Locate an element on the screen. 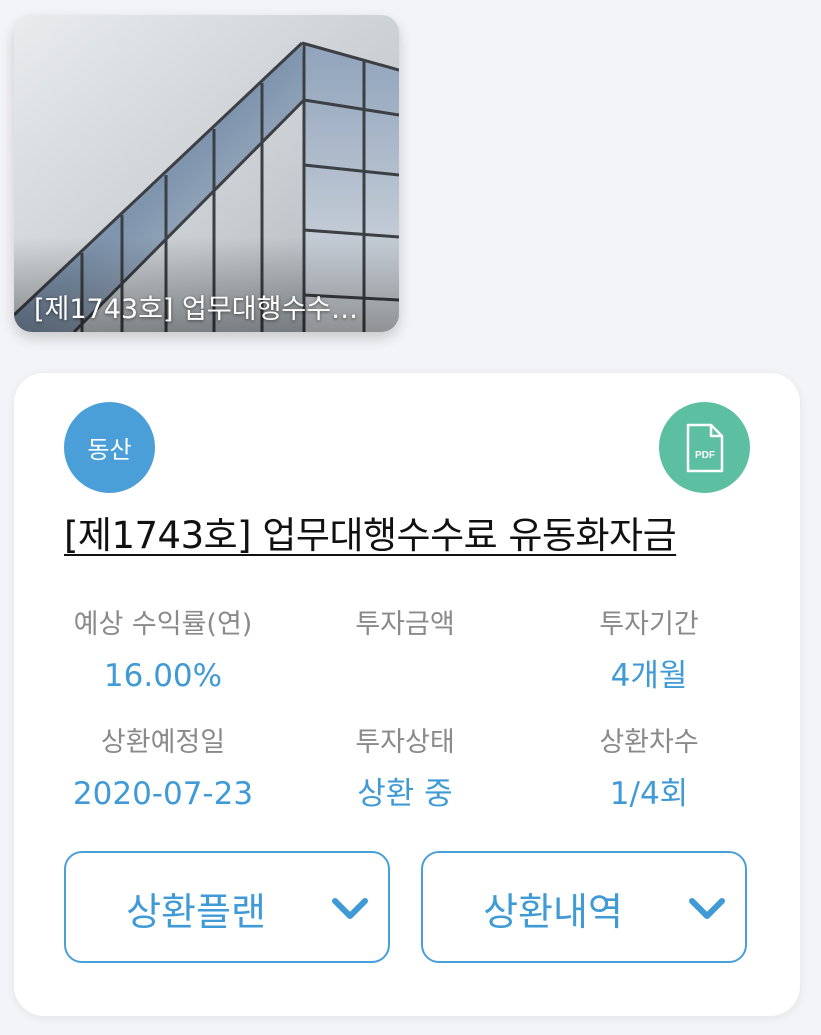 The height and width of the screenshot is (1035, 821). stat-investment-period: 투자기간 4개월 is located at coordinates (649, 664).